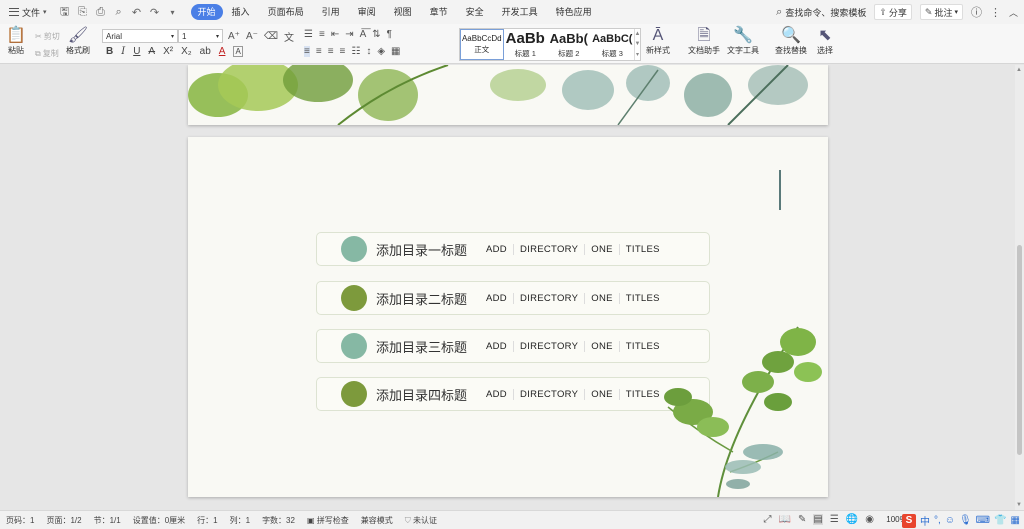 Image resolution: width=1024 pixels, height=529 pixels. I want to click on shading-icon: ◈, so click(381, 51).